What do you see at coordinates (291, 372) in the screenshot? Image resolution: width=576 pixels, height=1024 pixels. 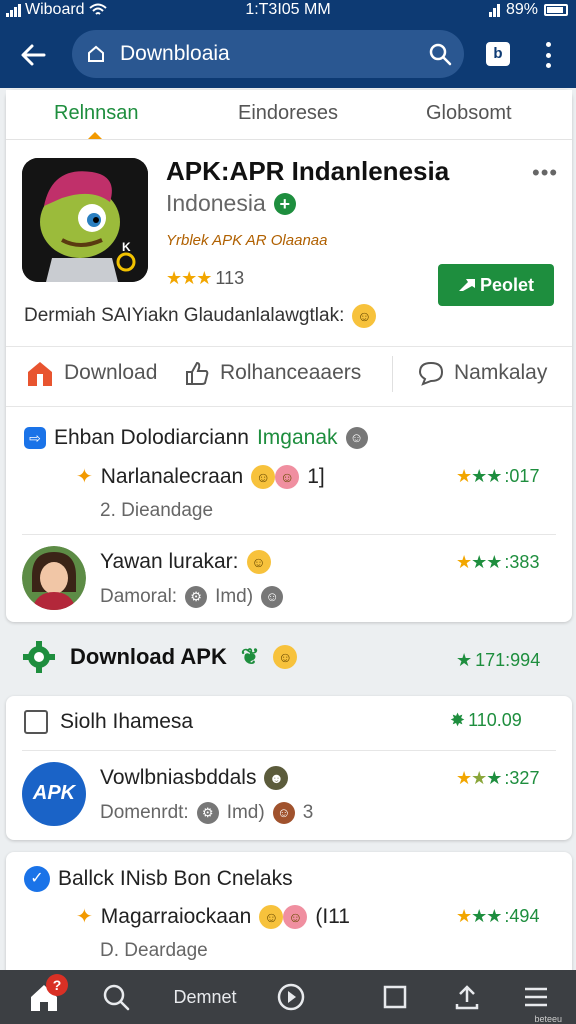 I see `share-action-label: Rolhanceaaers` at bounding box center [291, 372].